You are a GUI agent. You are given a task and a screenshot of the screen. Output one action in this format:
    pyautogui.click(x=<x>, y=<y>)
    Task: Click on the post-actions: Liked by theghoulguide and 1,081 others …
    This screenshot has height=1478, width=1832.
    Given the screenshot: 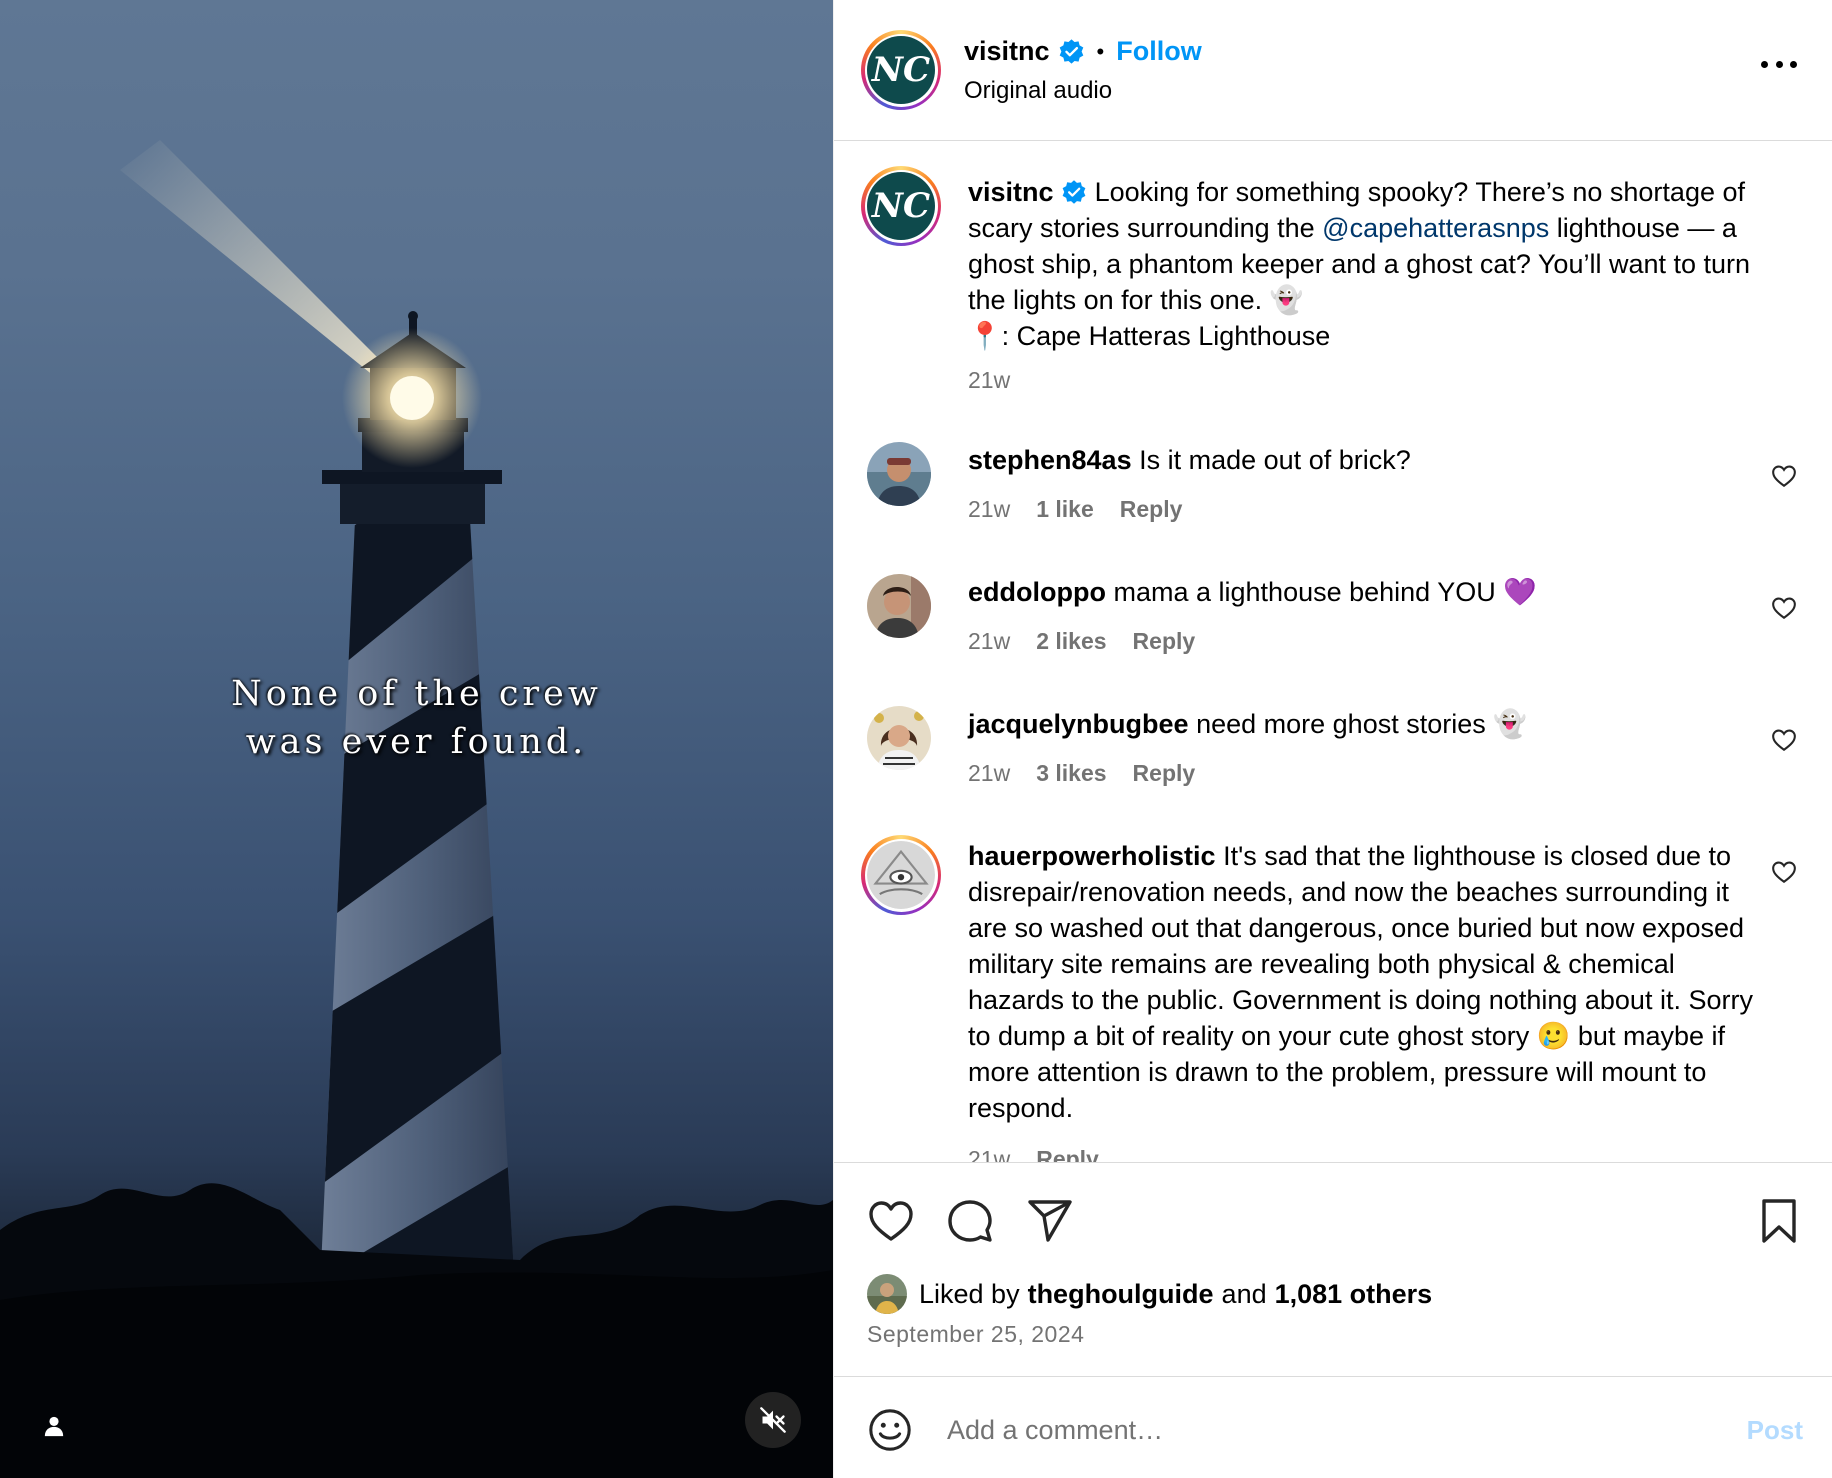 What is the action you would take?
    pyautogui.click(x=1333, y=1269)
    